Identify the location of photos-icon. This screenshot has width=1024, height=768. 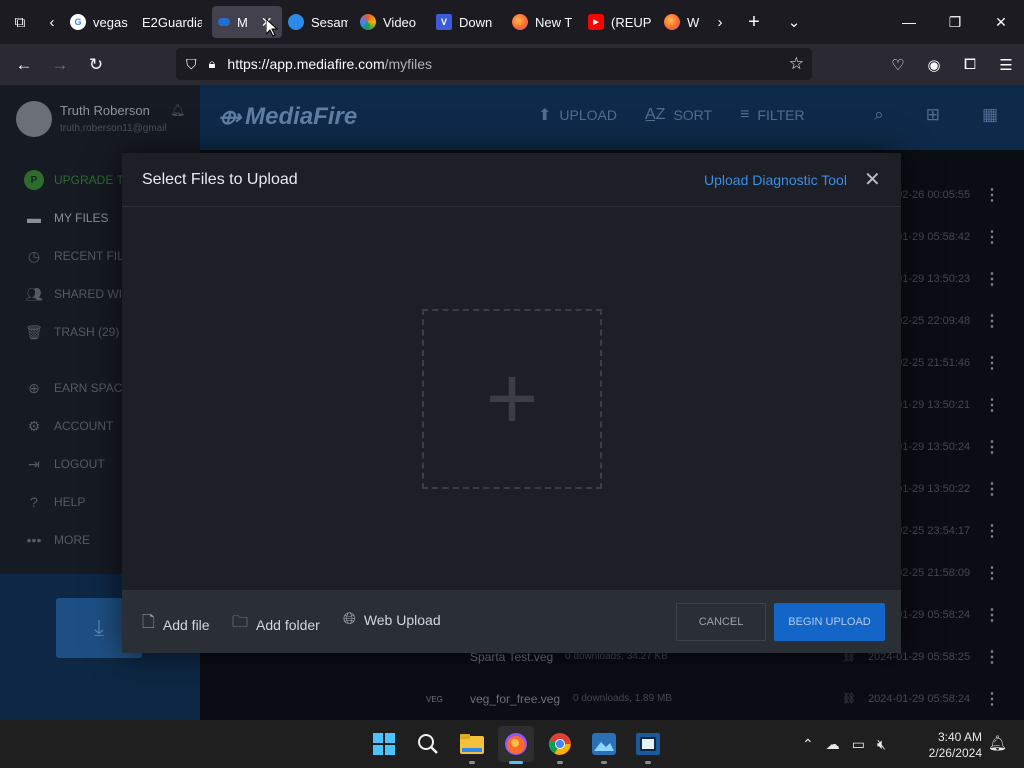
(368, 22).